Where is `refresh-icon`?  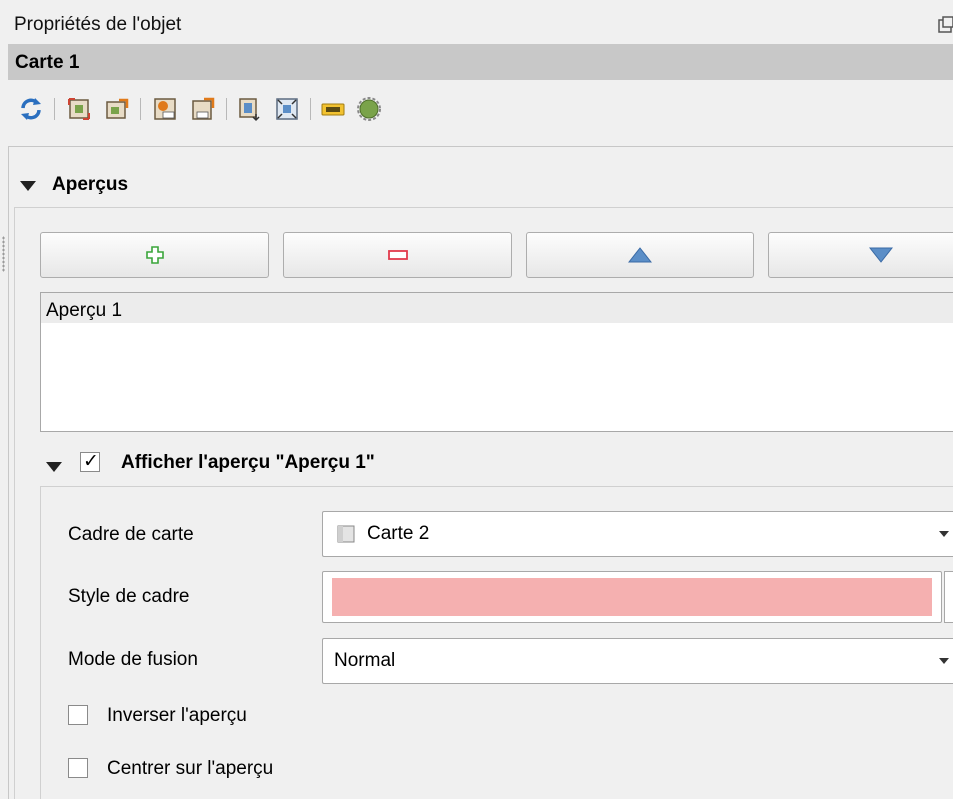 refresh-icon is located at coordinates (31, 109).